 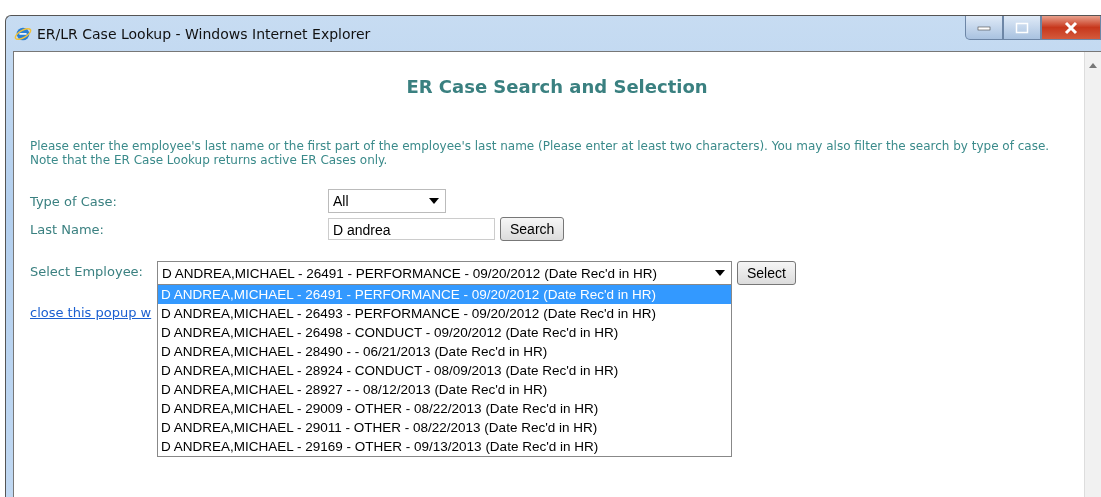 I want to click on employee-dropdown: D ANDREA,MICHAEL - 26491 - PERFORMANCE - 09/20/2012 (Date Rec'd in HR), so click(x=444, y=273).